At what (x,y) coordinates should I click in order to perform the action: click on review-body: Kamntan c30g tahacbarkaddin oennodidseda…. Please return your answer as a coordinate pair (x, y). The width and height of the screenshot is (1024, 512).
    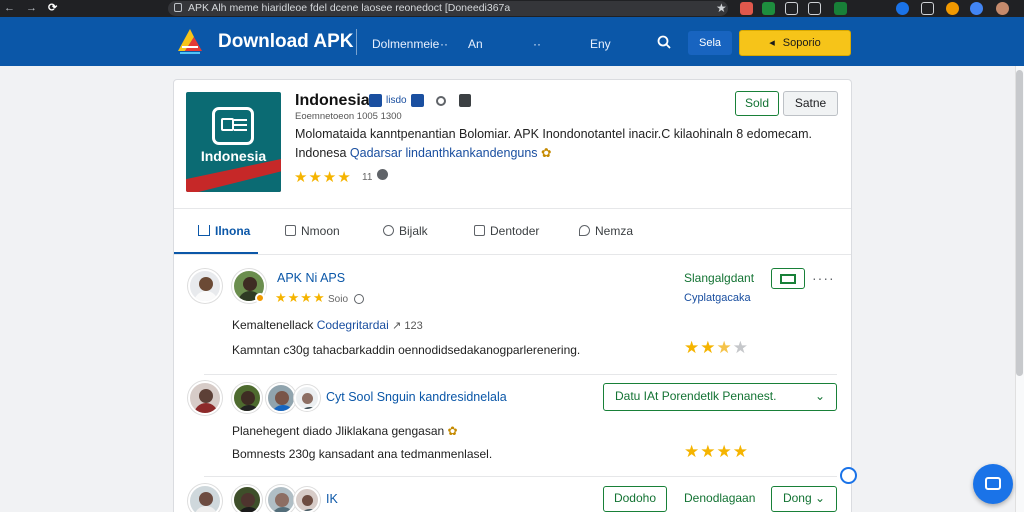
    Looking at the image, I should click on (406, 350).